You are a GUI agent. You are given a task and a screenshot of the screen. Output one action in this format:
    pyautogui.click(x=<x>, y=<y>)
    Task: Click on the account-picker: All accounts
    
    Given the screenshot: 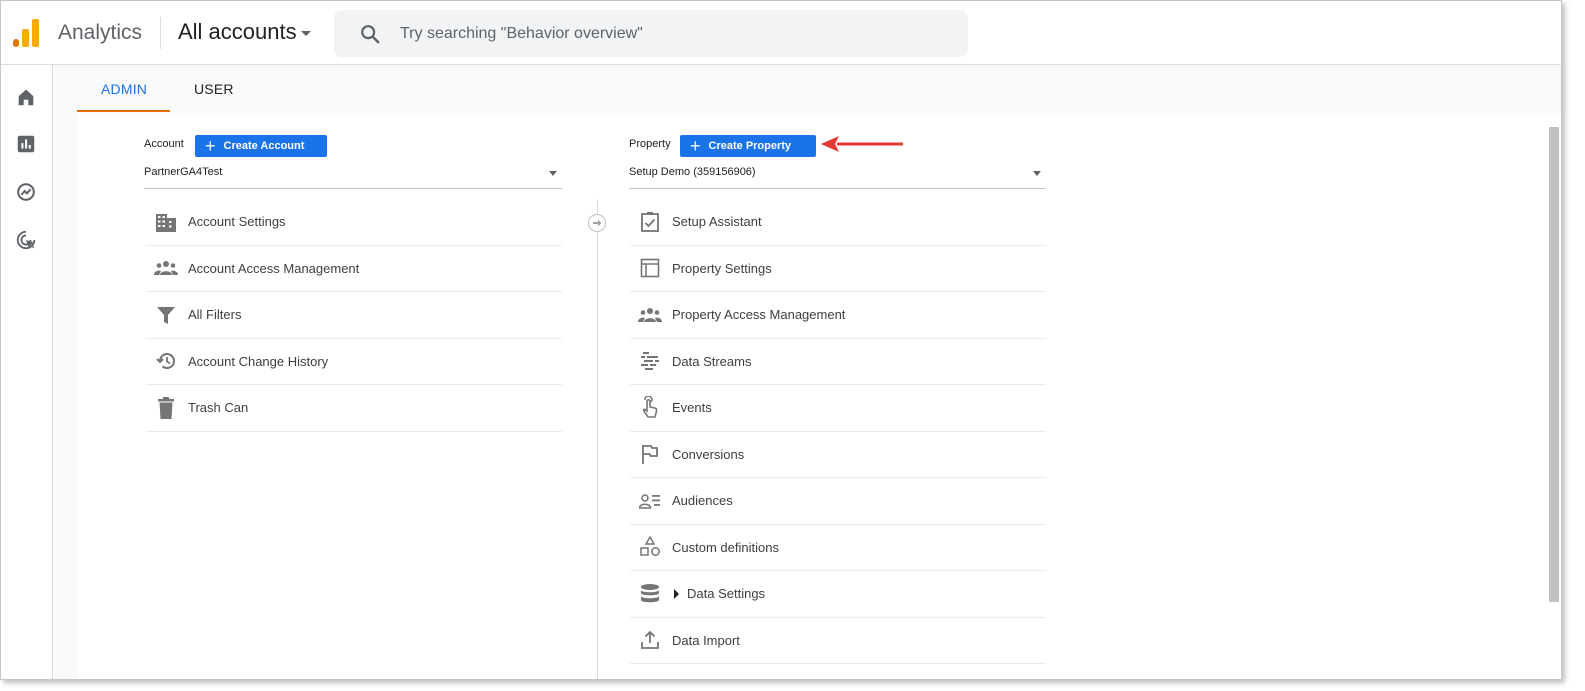 What is the action you would take?
    pyautogui.click(x=244, y=32)
    